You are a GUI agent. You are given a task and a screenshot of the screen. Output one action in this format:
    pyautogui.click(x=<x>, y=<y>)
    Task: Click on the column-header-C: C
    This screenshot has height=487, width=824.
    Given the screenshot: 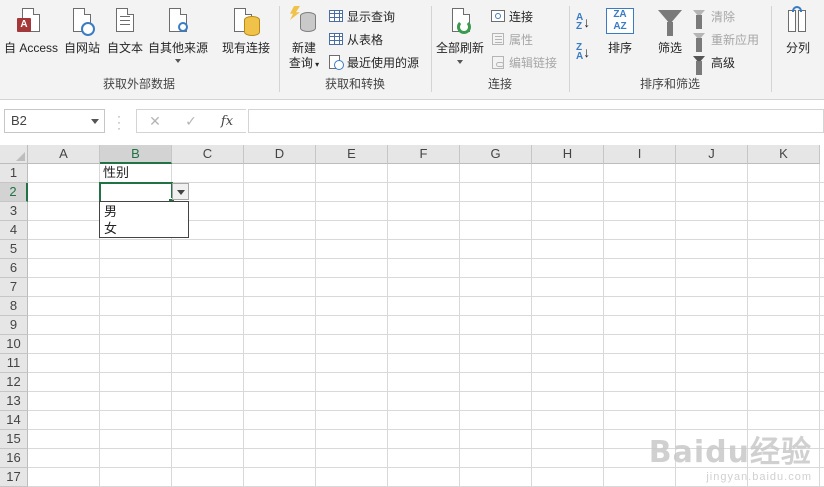 What is the action you would take?
    pyautogui.click(x=208, y=154)
    